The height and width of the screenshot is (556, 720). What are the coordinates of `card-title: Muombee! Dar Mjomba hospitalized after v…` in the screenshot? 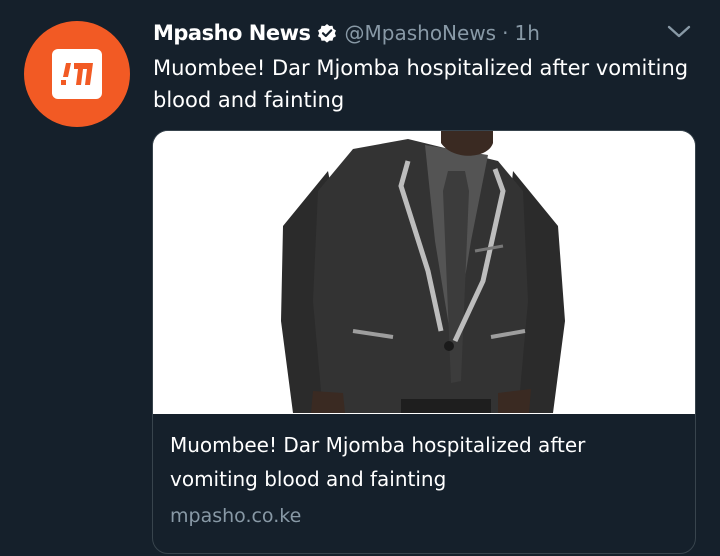 It's located at (420, 462).